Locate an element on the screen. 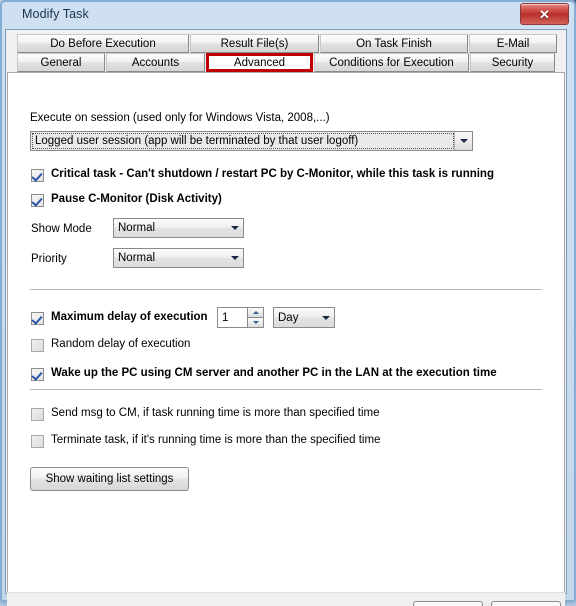 The width and height of the screenshot is (576, 606). pause-cmonitor-label: Pause C-Monitor (Disk Activity) is located at coordinates (136, 199).